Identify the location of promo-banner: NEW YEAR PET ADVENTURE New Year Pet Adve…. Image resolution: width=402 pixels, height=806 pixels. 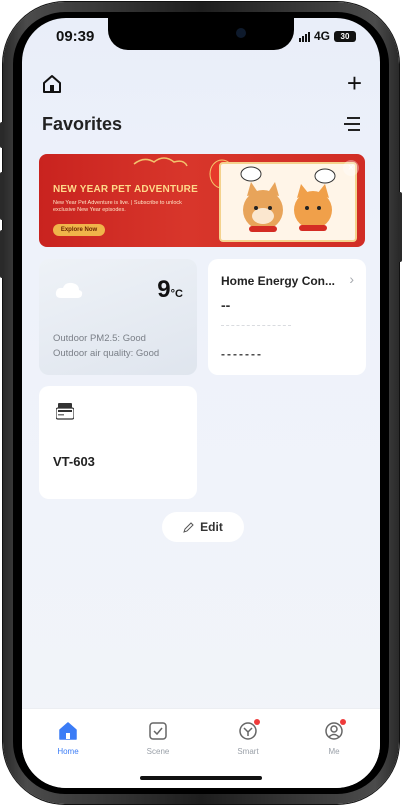
(202, 200).